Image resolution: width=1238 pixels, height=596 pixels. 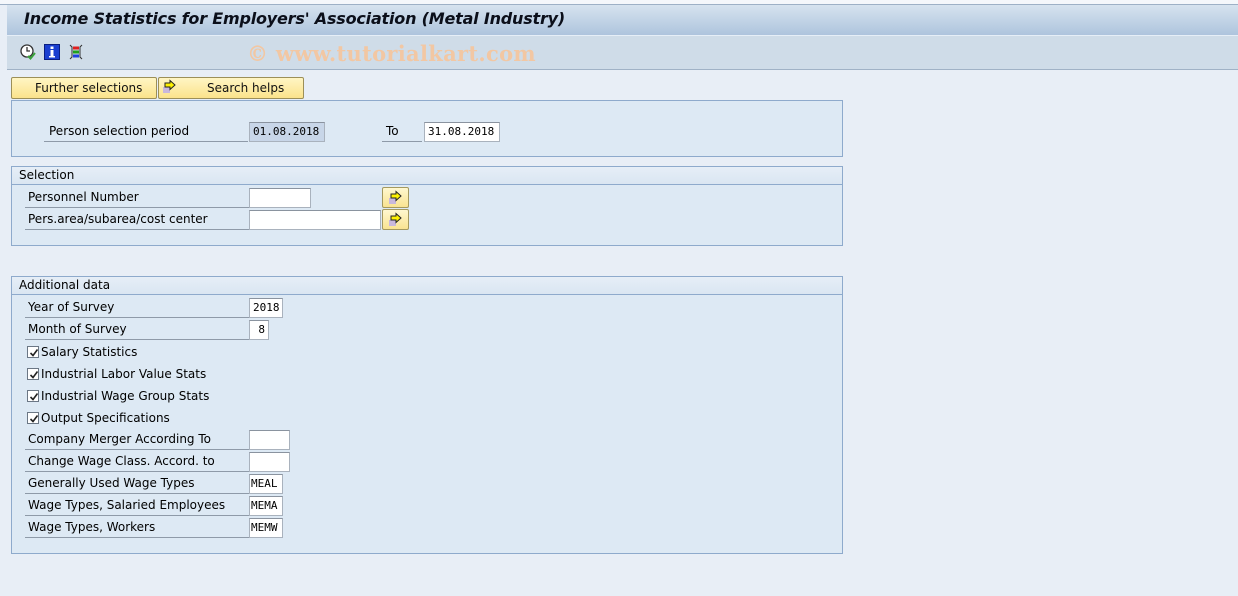 I want to click on watermark: © www.tutorialkart.com, so click(x=391, y=53).